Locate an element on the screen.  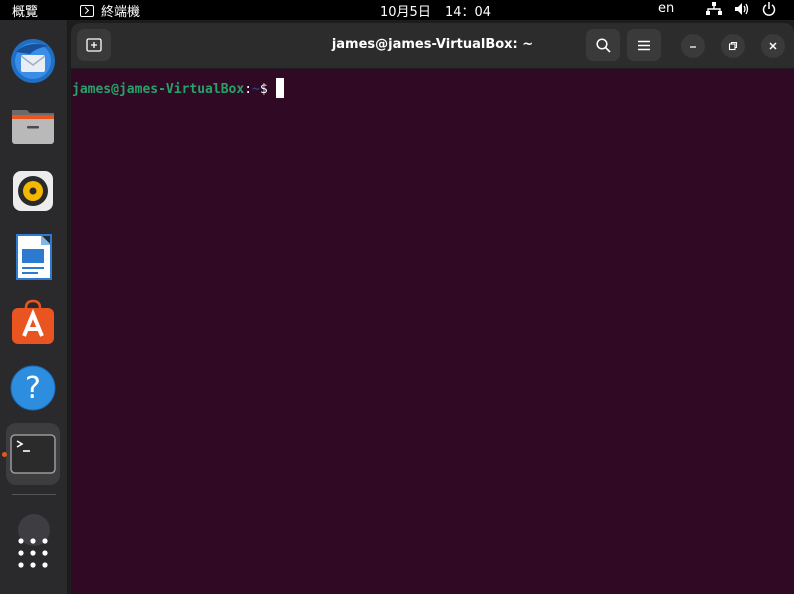
activities-button: 概覽 is located at coordinates (25, 10).